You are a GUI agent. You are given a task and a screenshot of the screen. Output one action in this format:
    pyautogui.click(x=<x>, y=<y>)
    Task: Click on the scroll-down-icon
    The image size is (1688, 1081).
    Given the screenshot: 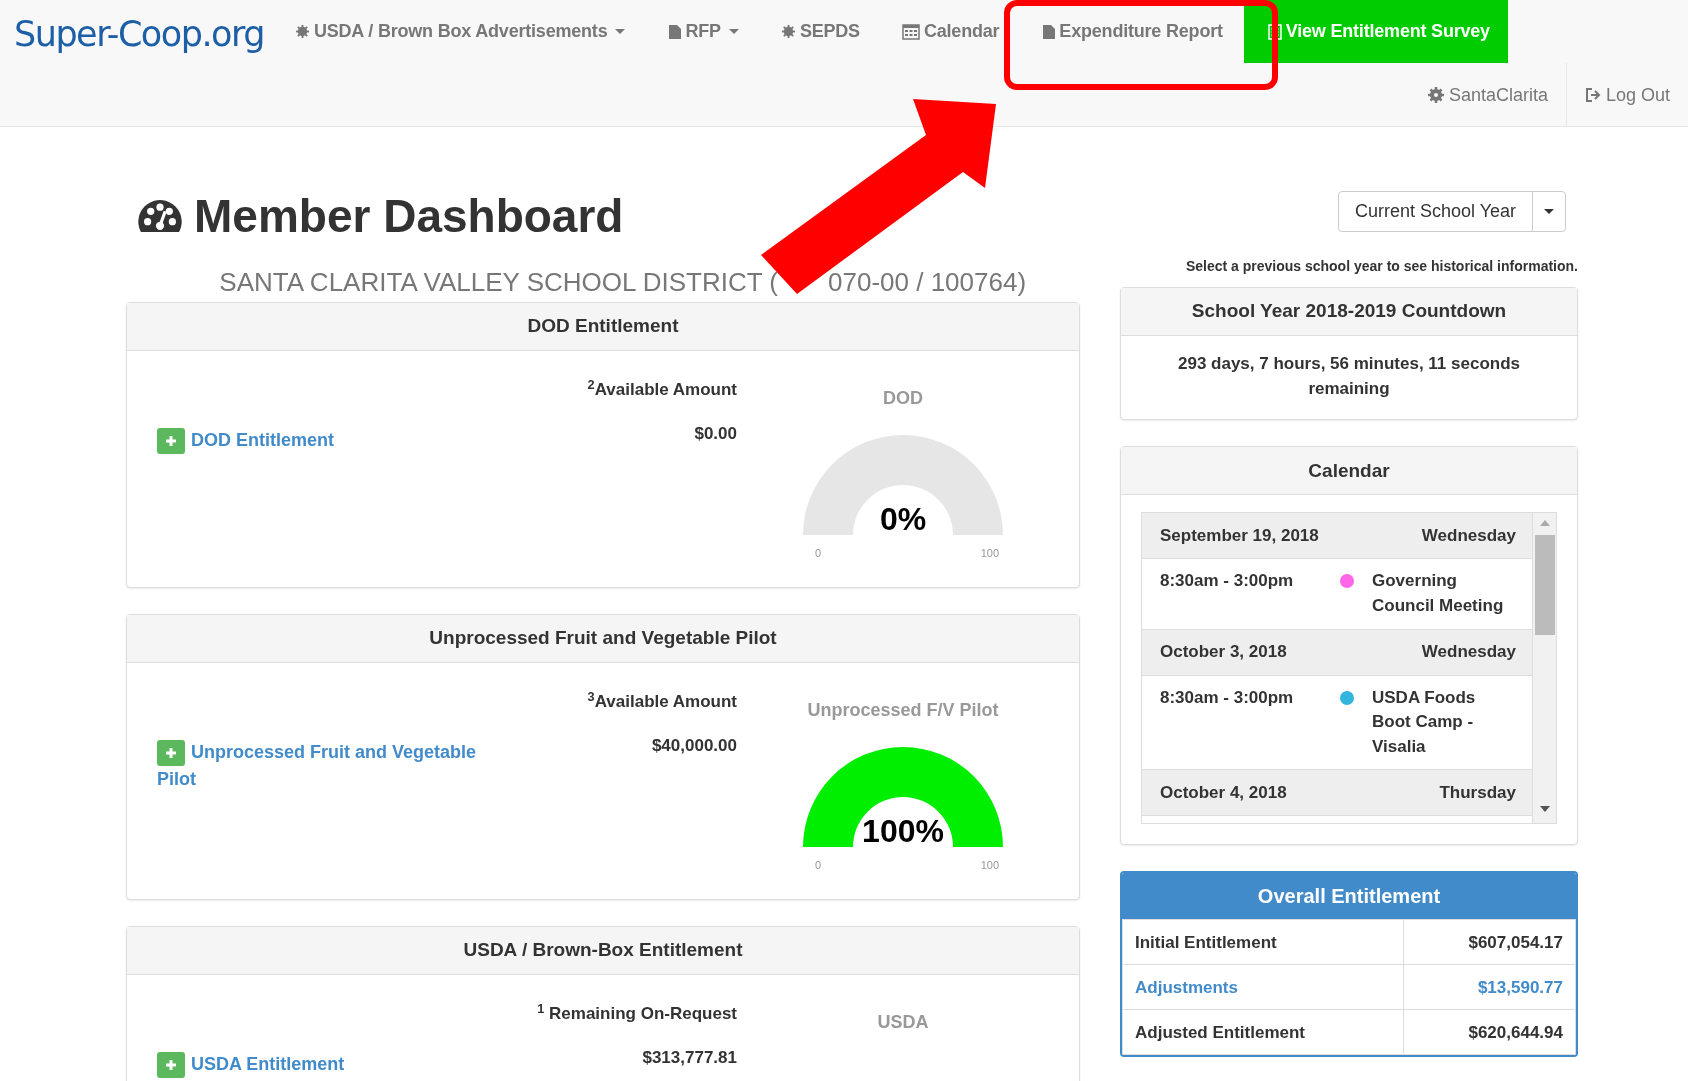 What is the action you would take?
    pyautogui.click(x=1544, y=809)
    